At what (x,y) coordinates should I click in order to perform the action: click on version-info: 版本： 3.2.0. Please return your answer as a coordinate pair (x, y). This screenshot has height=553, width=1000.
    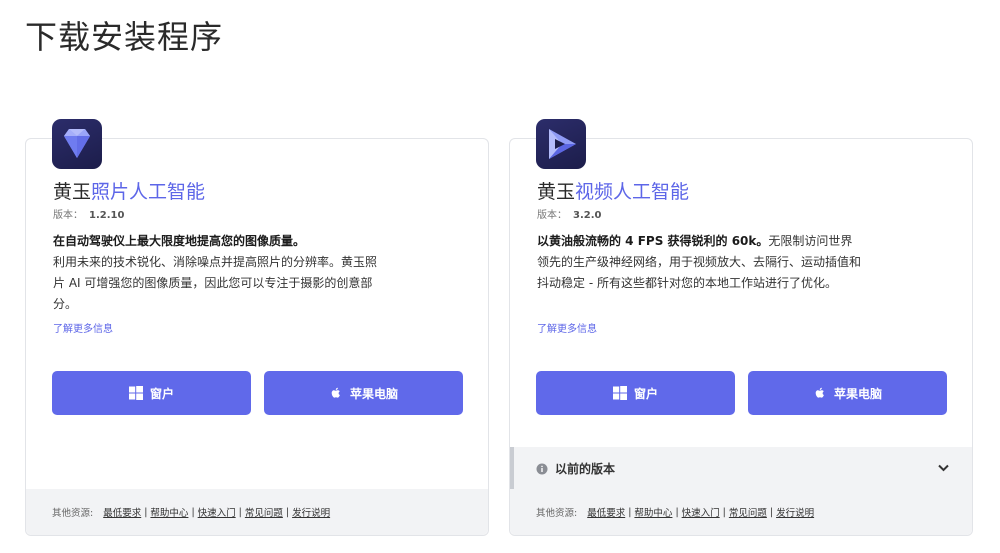
    Looking at the image, I should click on (569, 213).